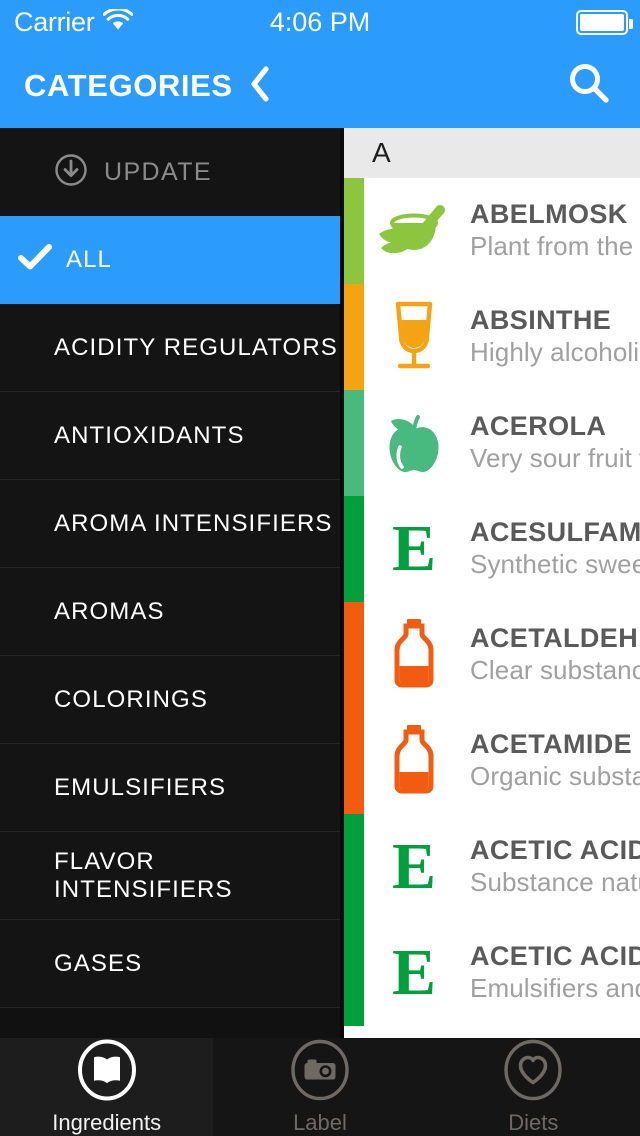 Image resolution: width=640 pixels, height=1136 pixels. I want to click on battery-icon, so click(604, 22).